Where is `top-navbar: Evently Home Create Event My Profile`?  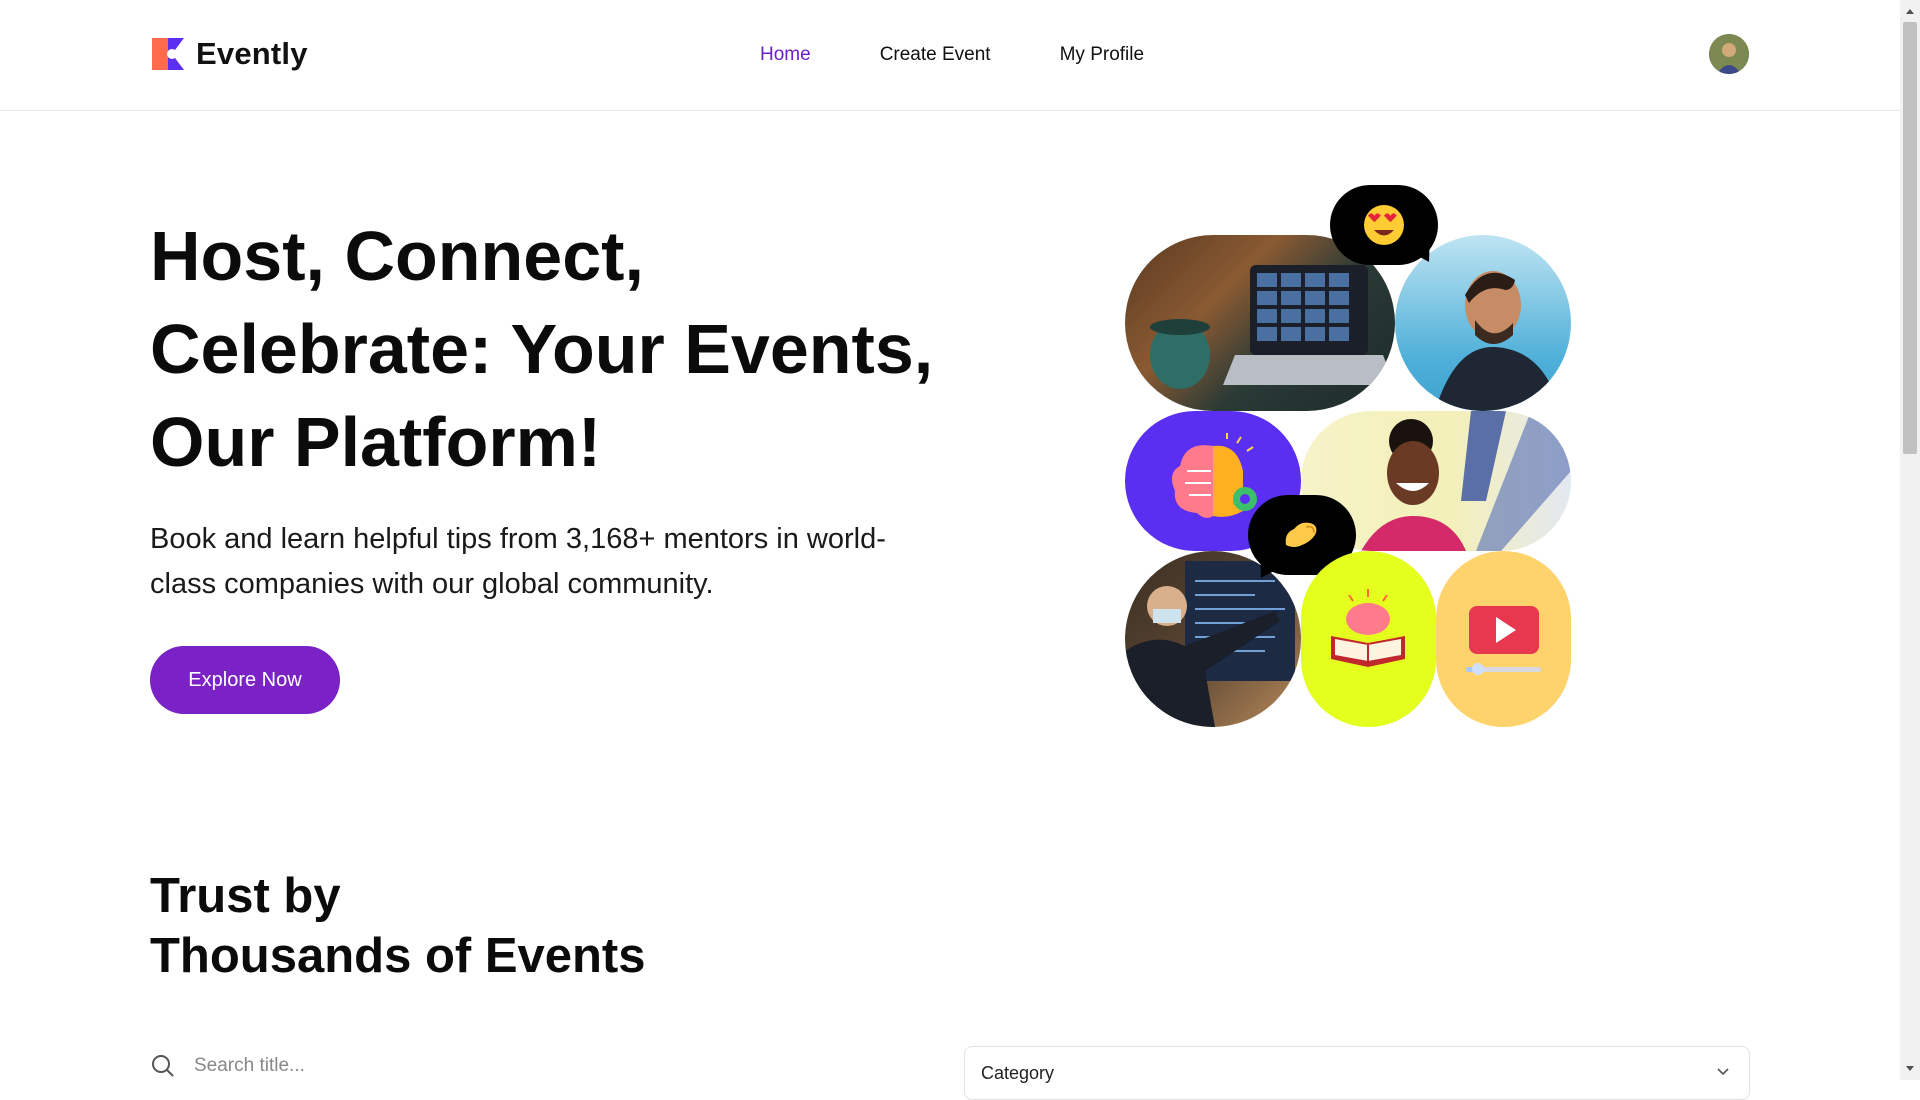 top-navbar: Evently Home Create Event My Profile is located at coordinates (950, 55).